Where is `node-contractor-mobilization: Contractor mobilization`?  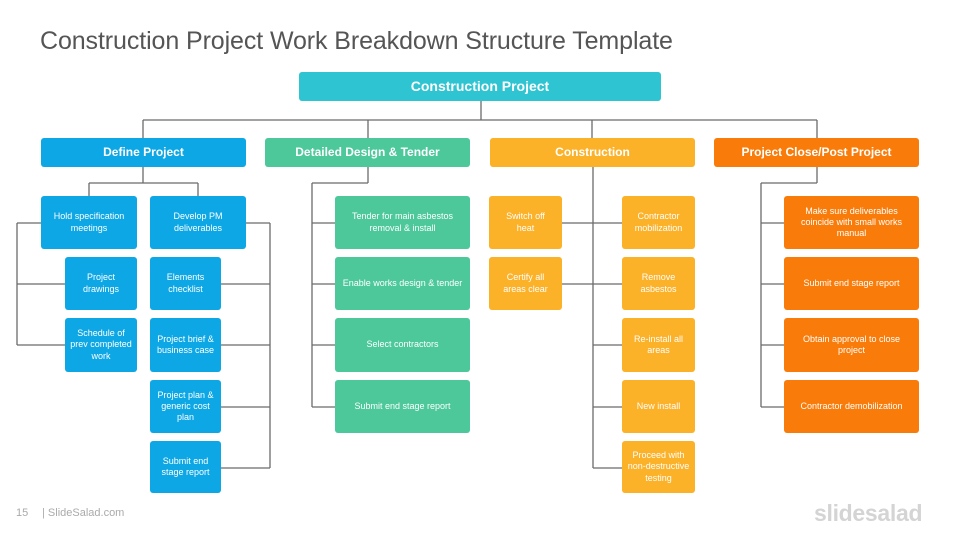
node-contractor-mobilization: Contractor mobilization is located at coordinates (658, 222).